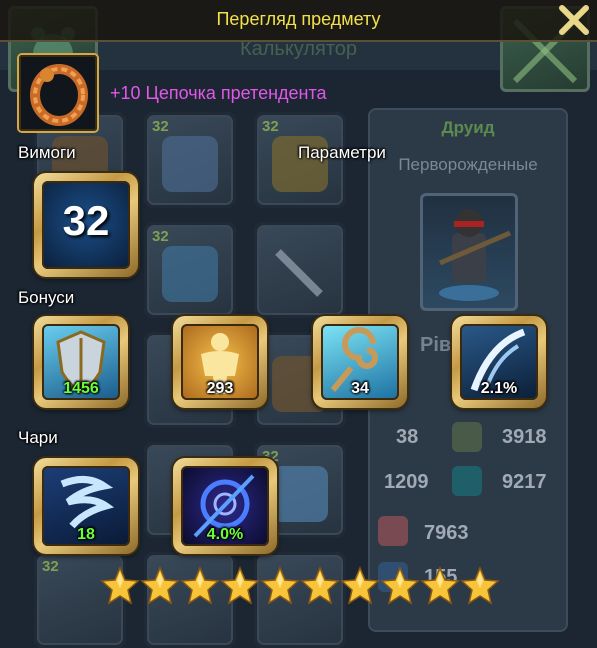 This screenshot has width=597, height=648. What do you see at coordinates (86, 220) in the screenshot?
I see `required-level: 32` at bounding box center [86, 220].